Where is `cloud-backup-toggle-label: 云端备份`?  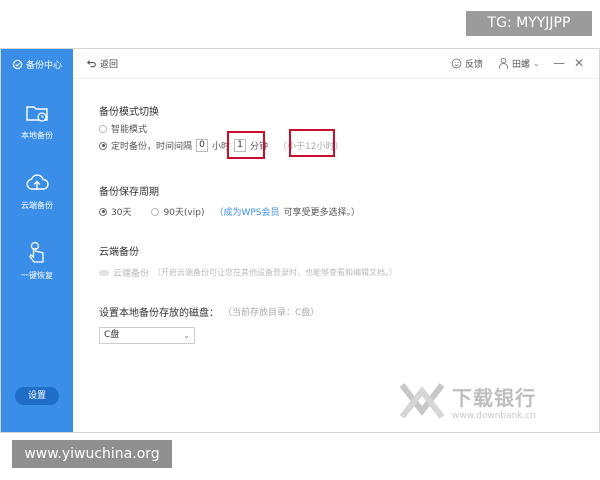
cloud-backup-toggle-label: 云端备份 is located at coordinates (131, 274).